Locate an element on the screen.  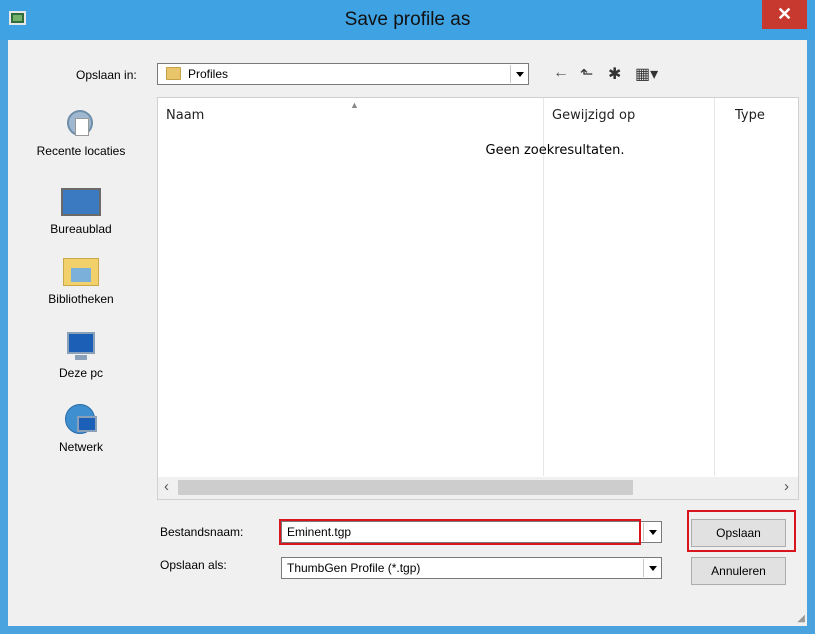
horizontal-scrollbar: ‹ › is located at coordinates (478, 488).